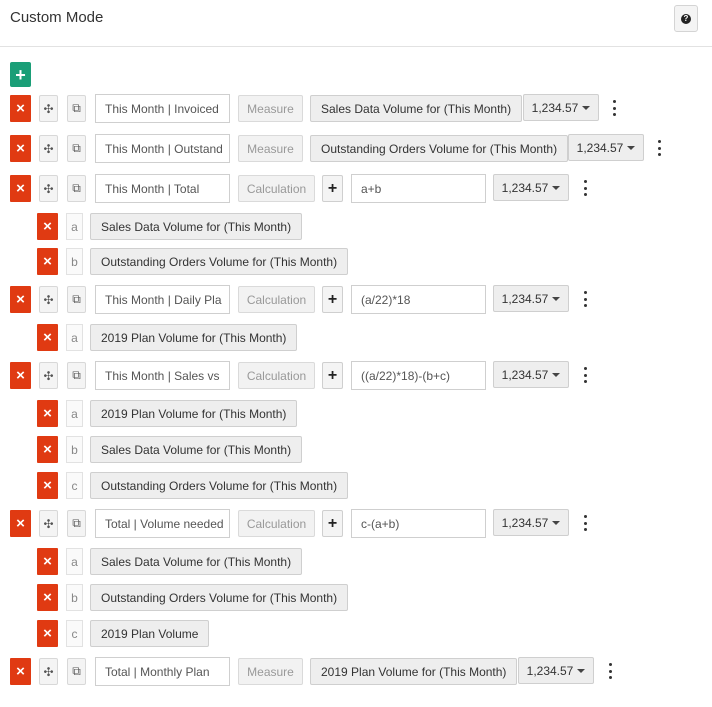 The width and height of the screenshot is (712, 707). Describe the element at coordinates (162, 671) in the screenshot. I see `row-name-input: Total | Monthly Plan` at that location.